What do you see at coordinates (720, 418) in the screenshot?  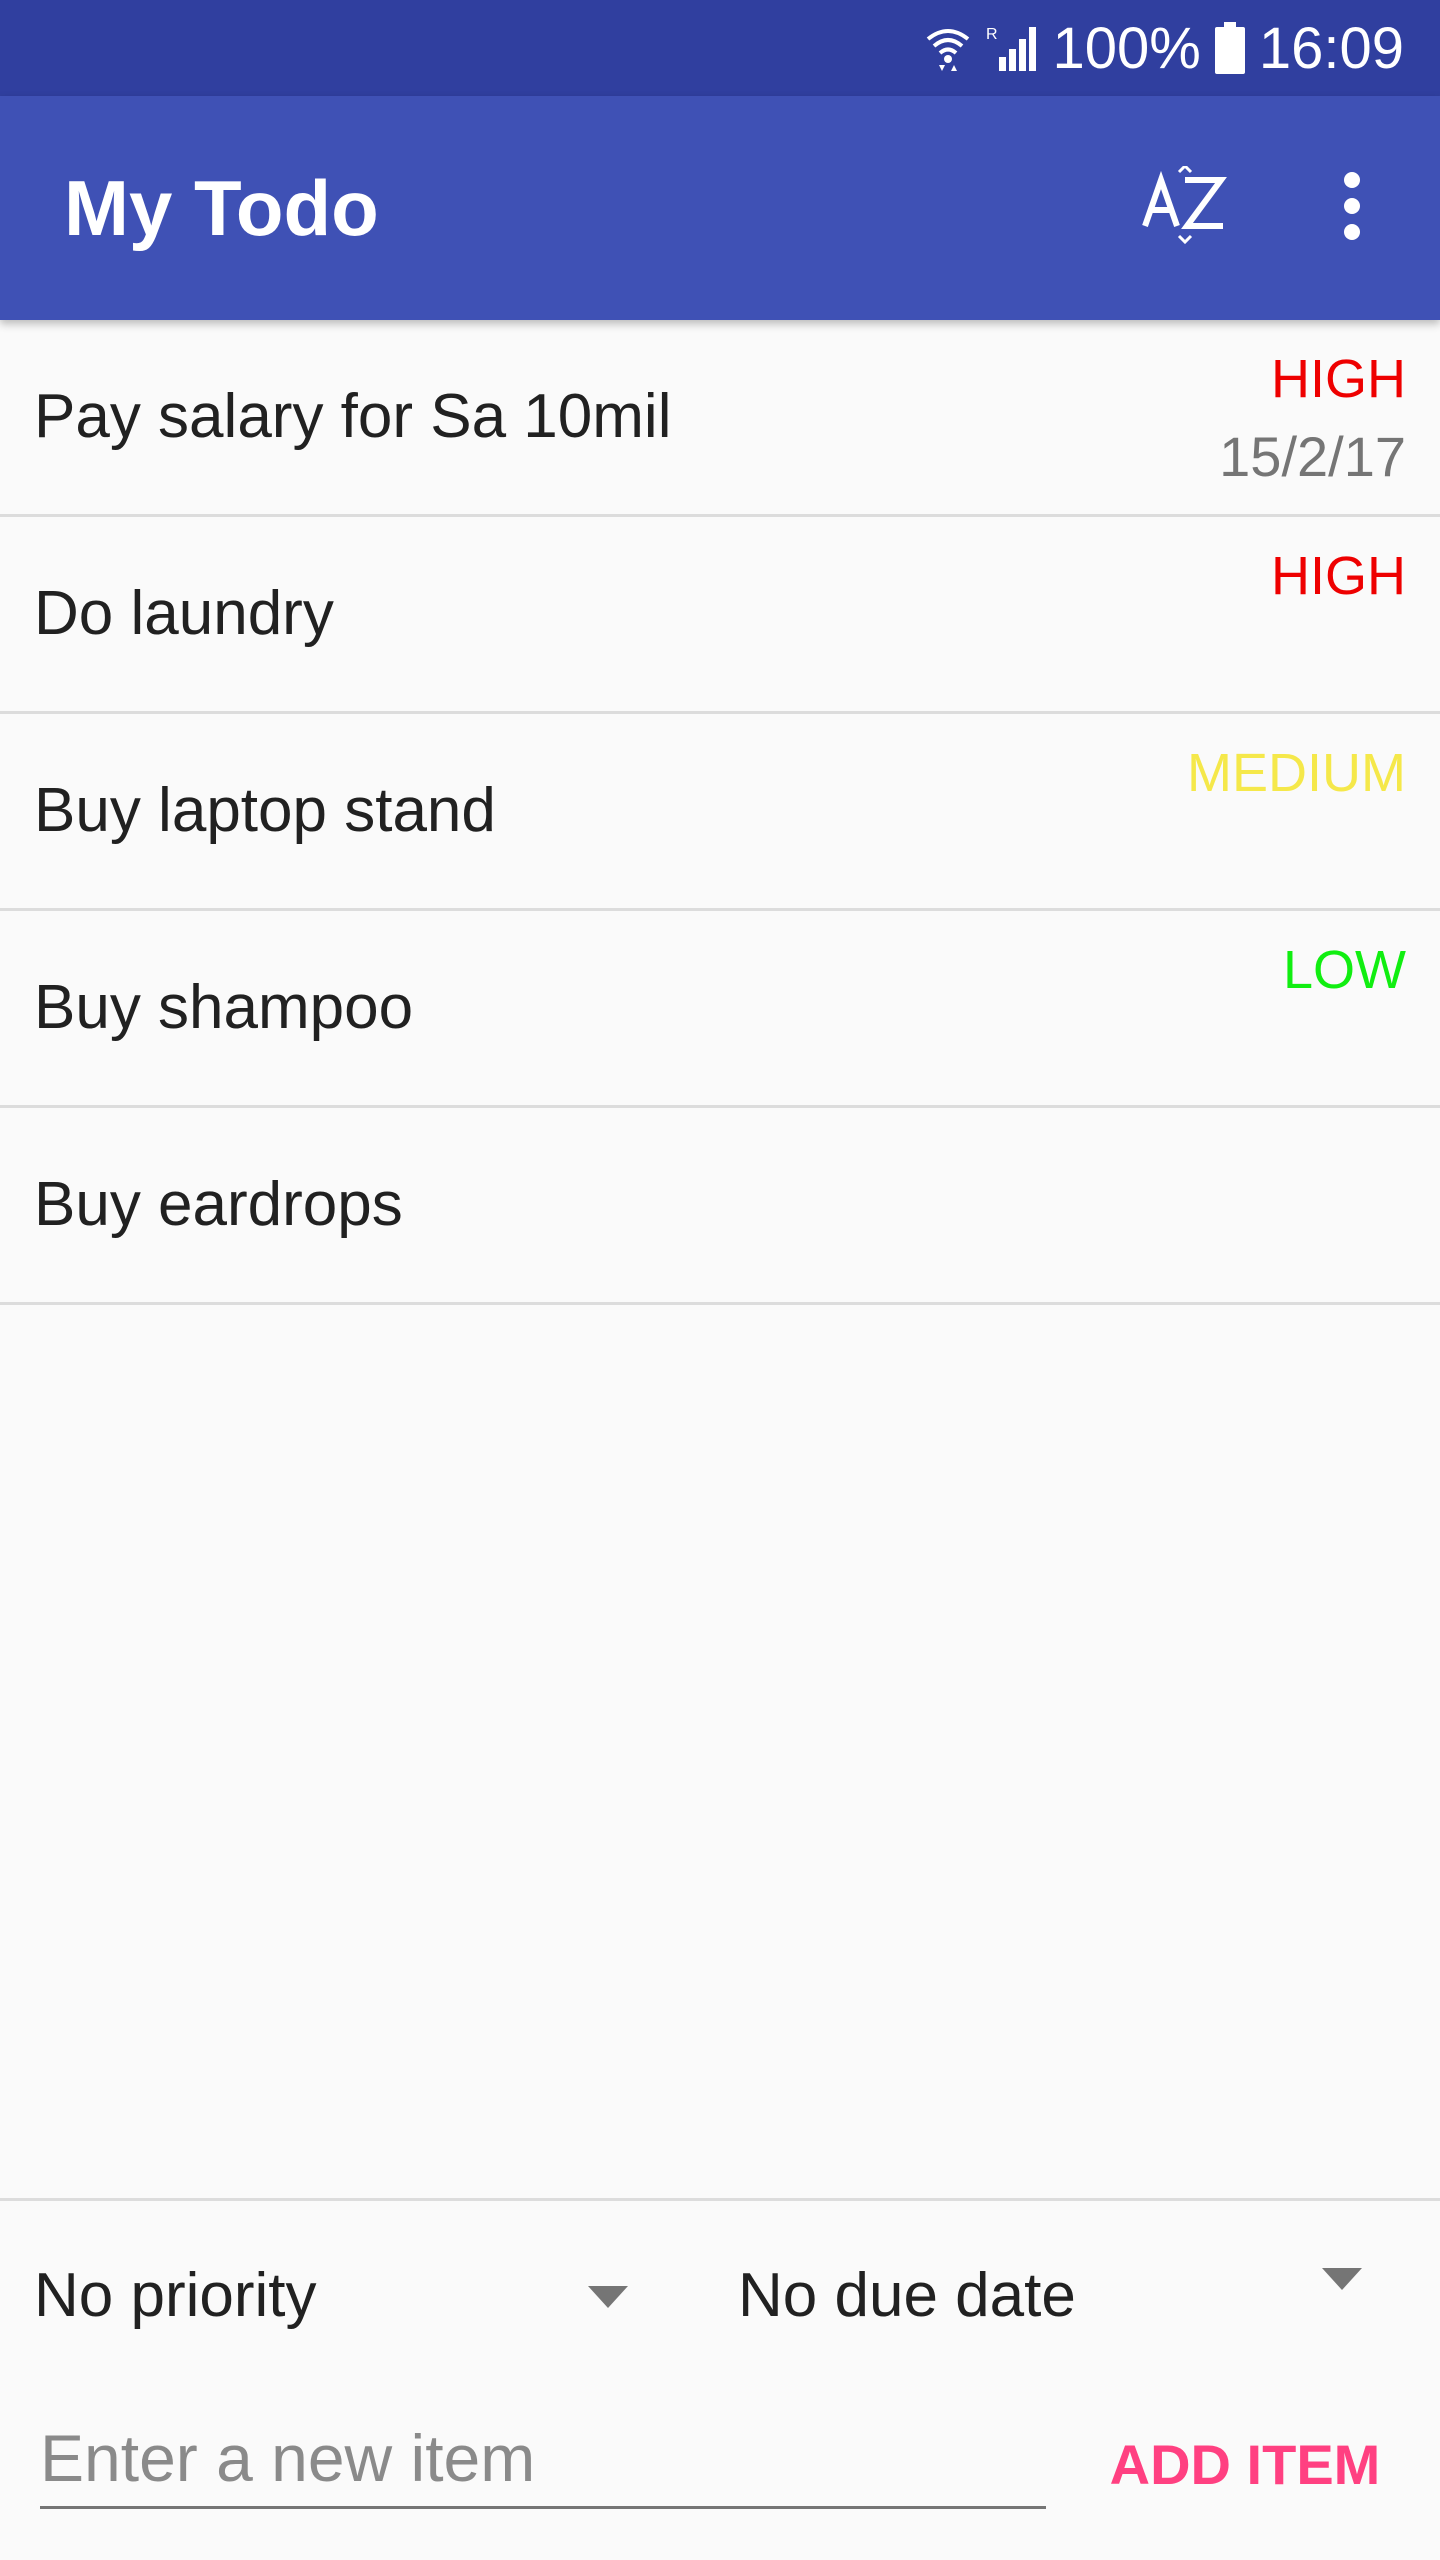 I see `todo-item: Pay salary for Sa 10mil HIGH 15/2/17` at bounding box center [720, 418].